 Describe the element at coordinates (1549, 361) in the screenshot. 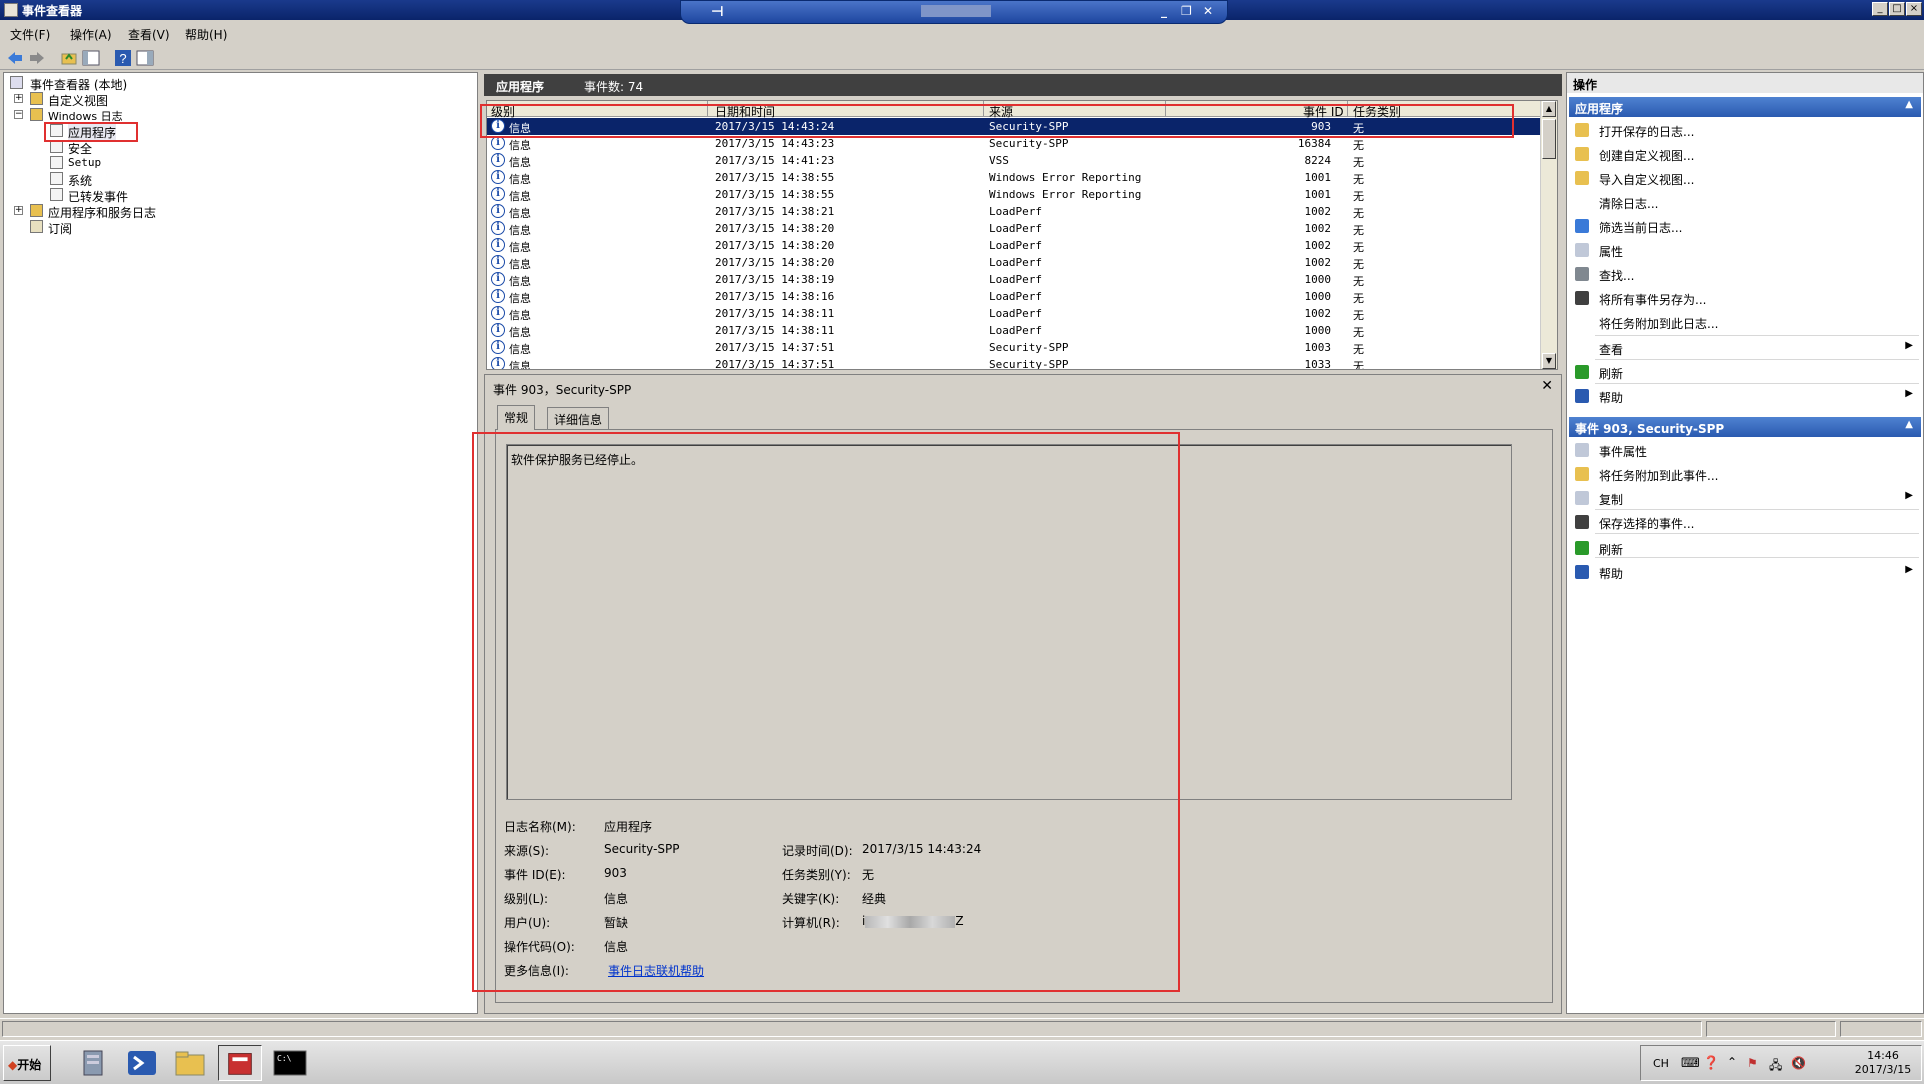

I see `scroll-down-icon: ▼` at that location.